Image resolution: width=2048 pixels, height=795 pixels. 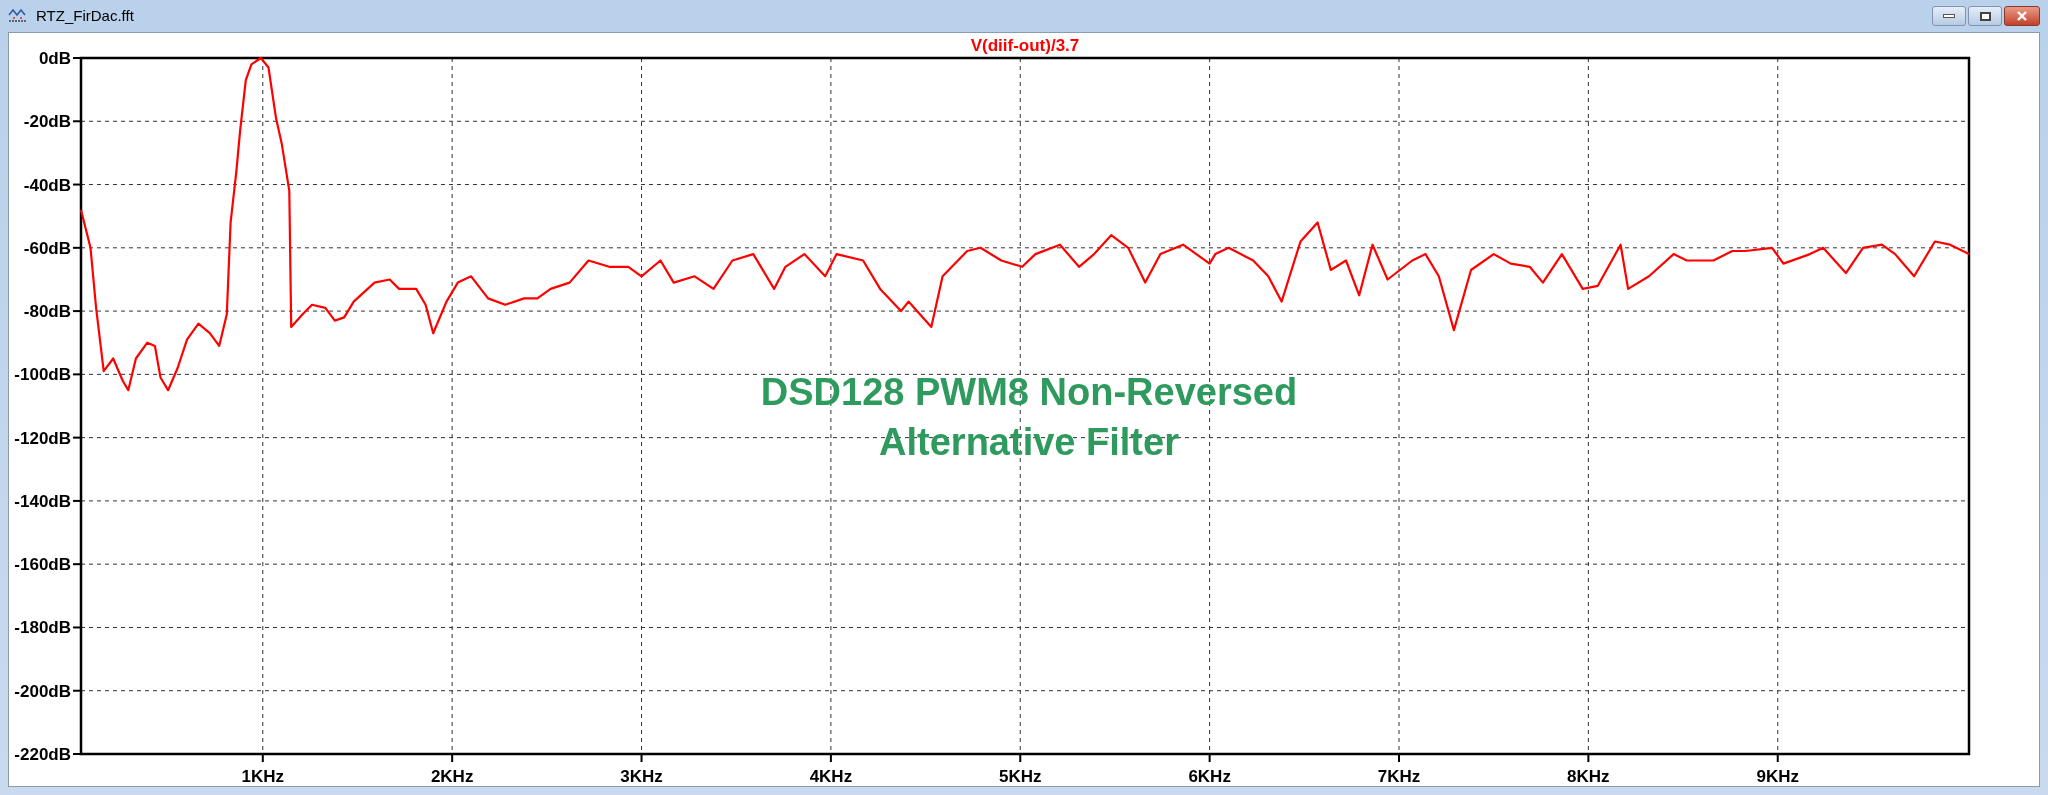 What do you see at coordinates (1020, 776) in the screenshot?
I see `x-tick-label: 5KHz` at bounding box center [1020, 776].